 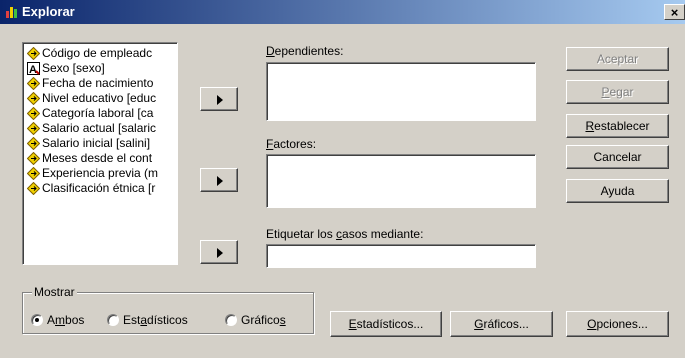 What do you see at coordinates (155, 320) in the screenshot?
I see `estadisticos-radio-label: Estadísticos` at bounding box center [155, 320].